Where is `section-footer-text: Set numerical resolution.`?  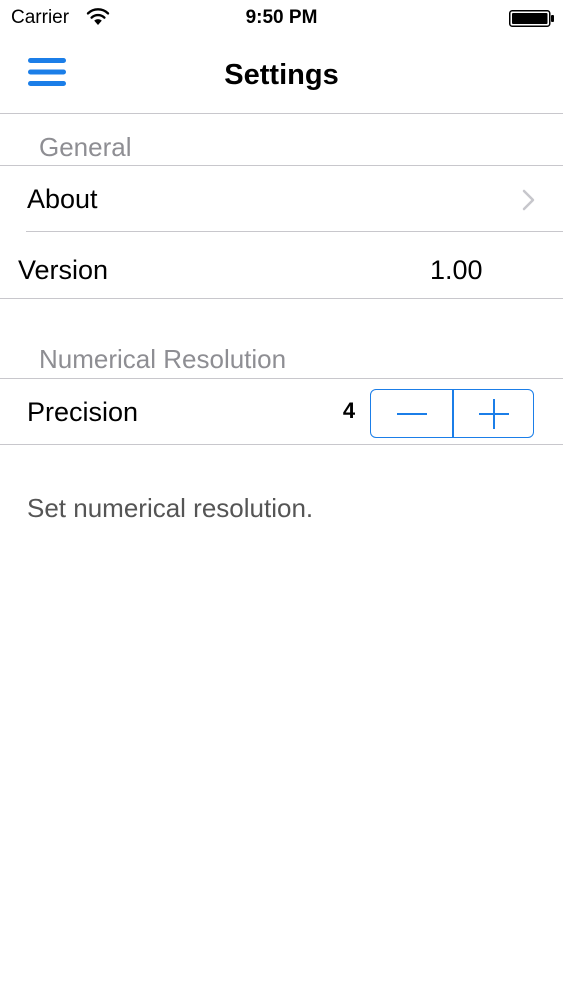
section-footer-text: Set numerical resolution. is located at coordinates (170, 508).